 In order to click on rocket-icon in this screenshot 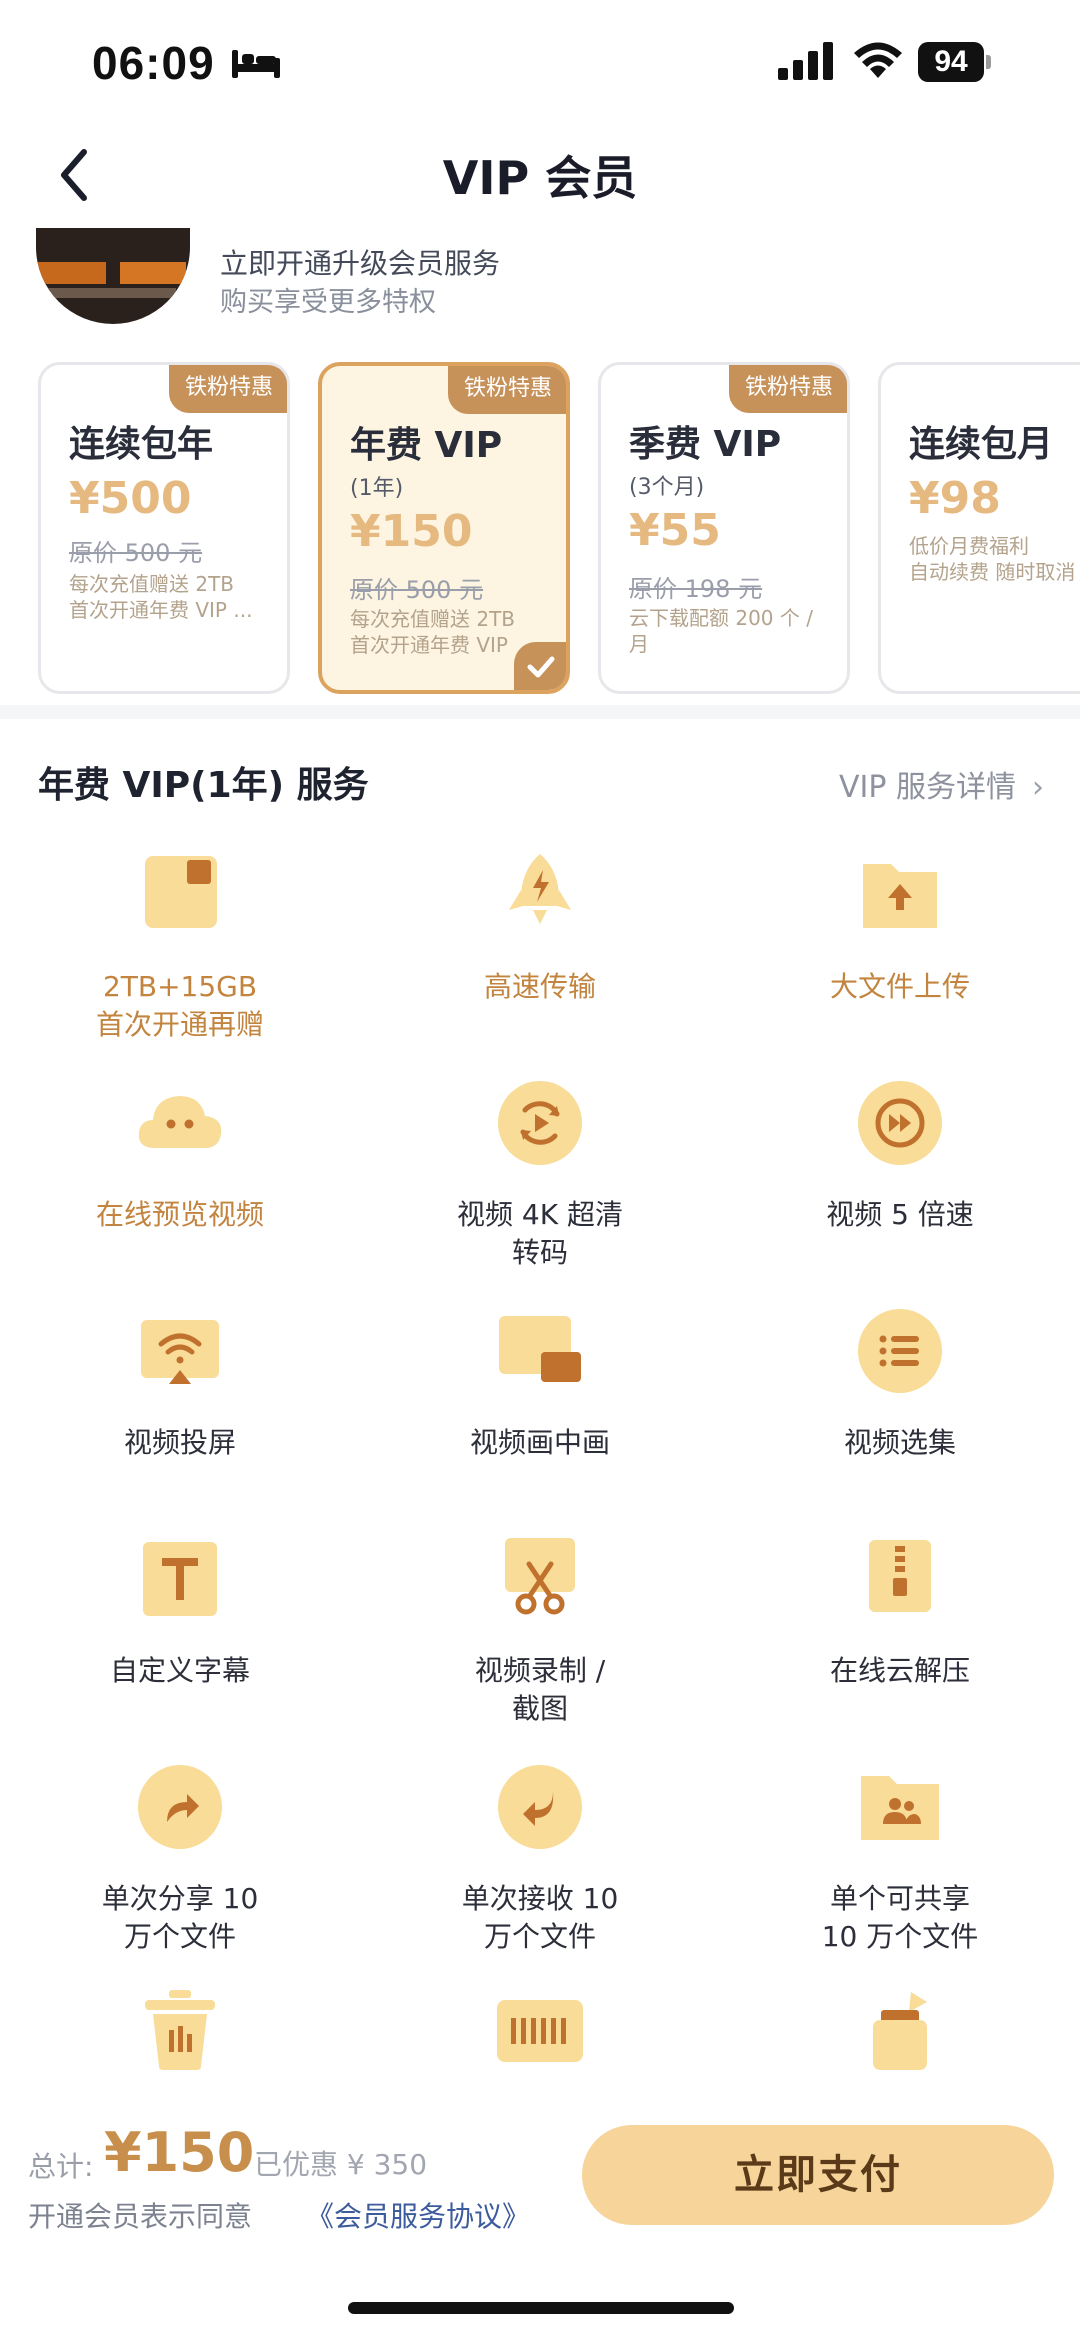, I will do `click(540, 889)`.